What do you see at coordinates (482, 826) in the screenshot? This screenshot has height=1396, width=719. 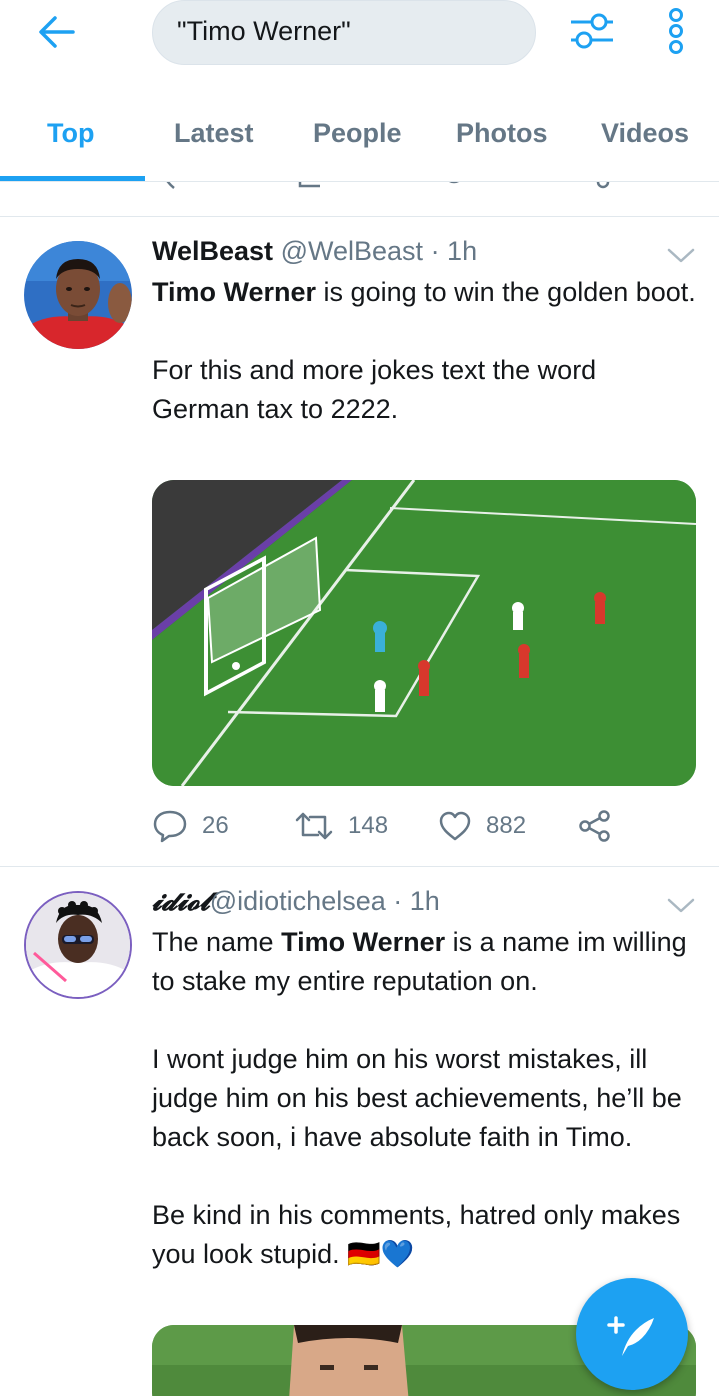 I see `like-button: 882` at bounding box center [482, 826].